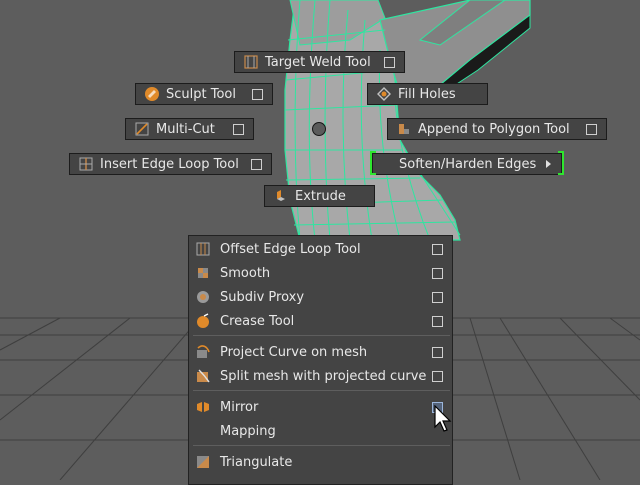 The image size is (640, 485). What do you see at coordinates (203, 376) in the screenshot?
I see `split-mesh-icon` at bounding box center [203, 376].